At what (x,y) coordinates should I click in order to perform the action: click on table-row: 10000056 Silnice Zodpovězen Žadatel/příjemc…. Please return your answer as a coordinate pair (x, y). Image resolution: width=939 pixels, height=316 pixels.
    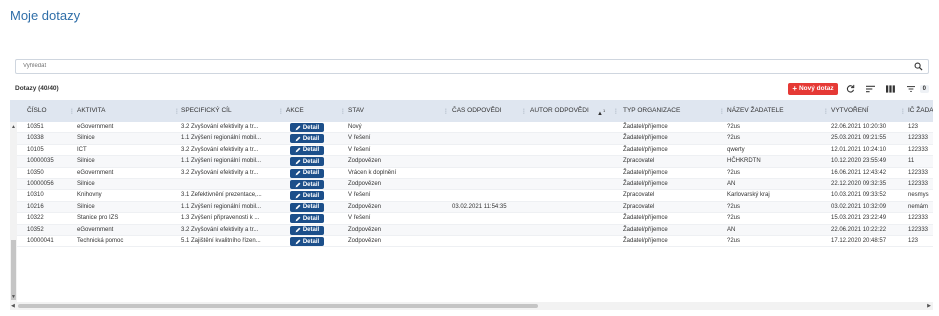
    Looking at the image, I should click on (471, 185).